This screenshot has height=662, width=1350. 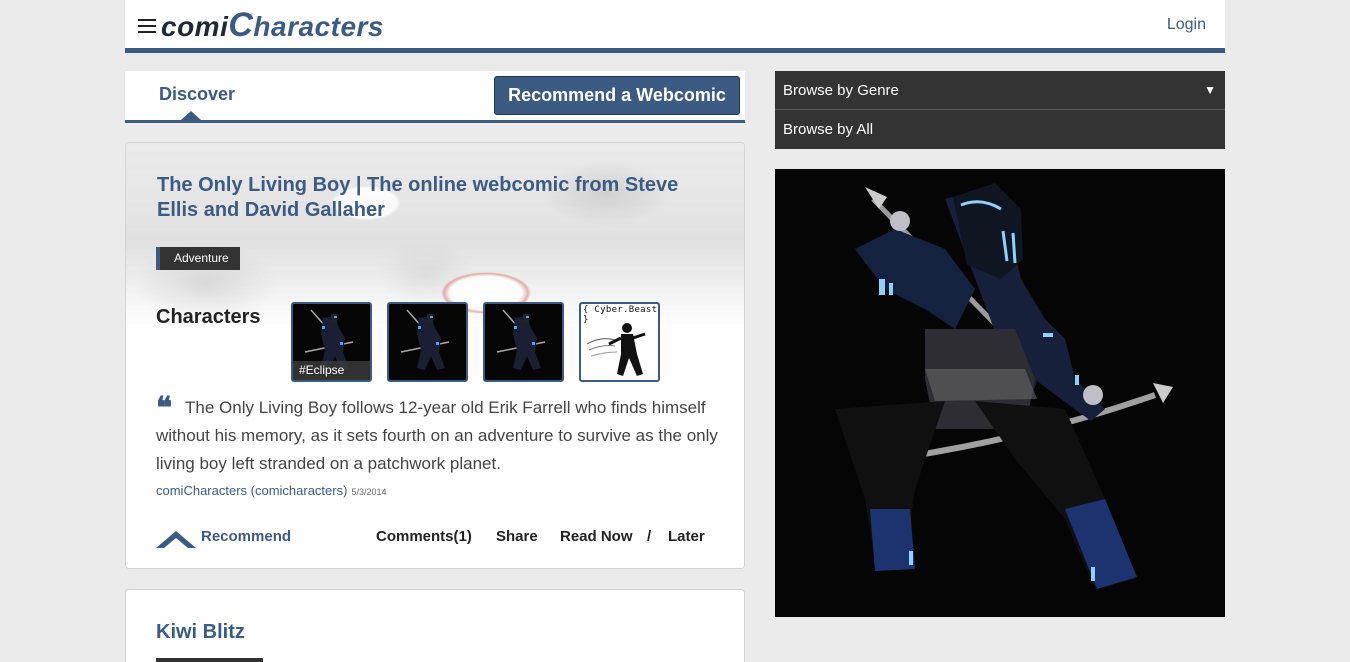 What do you see at coordinates (841, 90) in the screenshot?
I see `browse-genre-label: Browse by Genre` at bounding box center [841, 90].